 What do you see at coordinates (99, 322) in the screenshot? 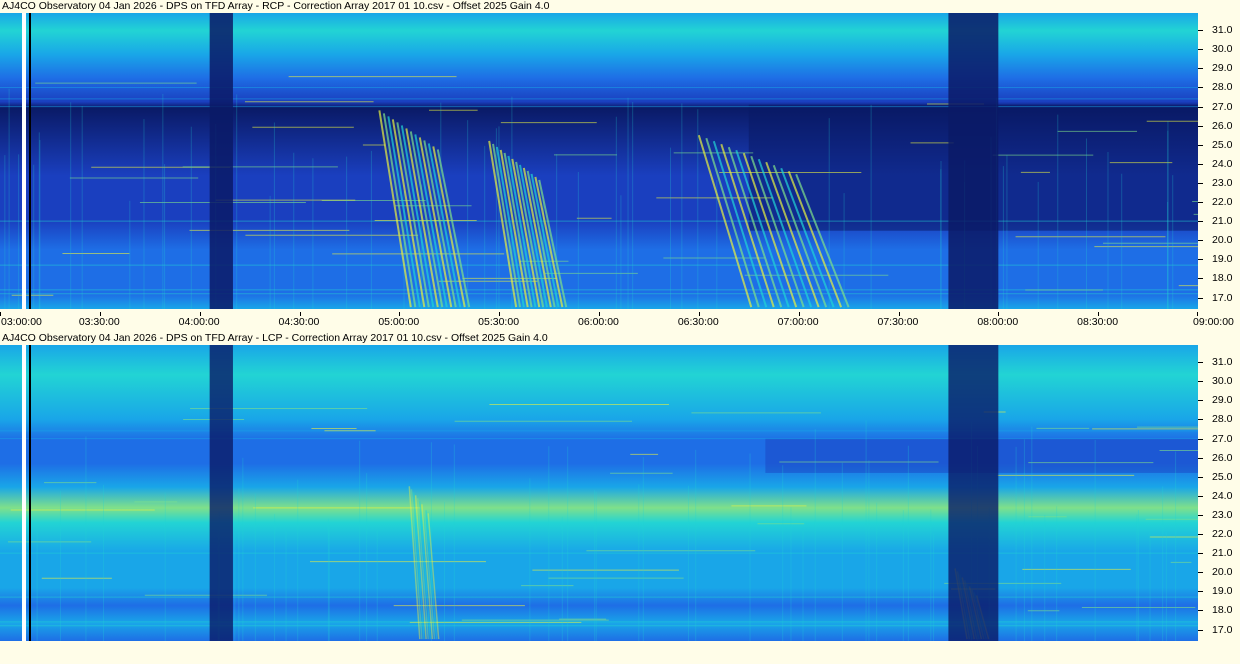
I see `x-tick-label: 03:30:00` at bounding box center [99, 322].